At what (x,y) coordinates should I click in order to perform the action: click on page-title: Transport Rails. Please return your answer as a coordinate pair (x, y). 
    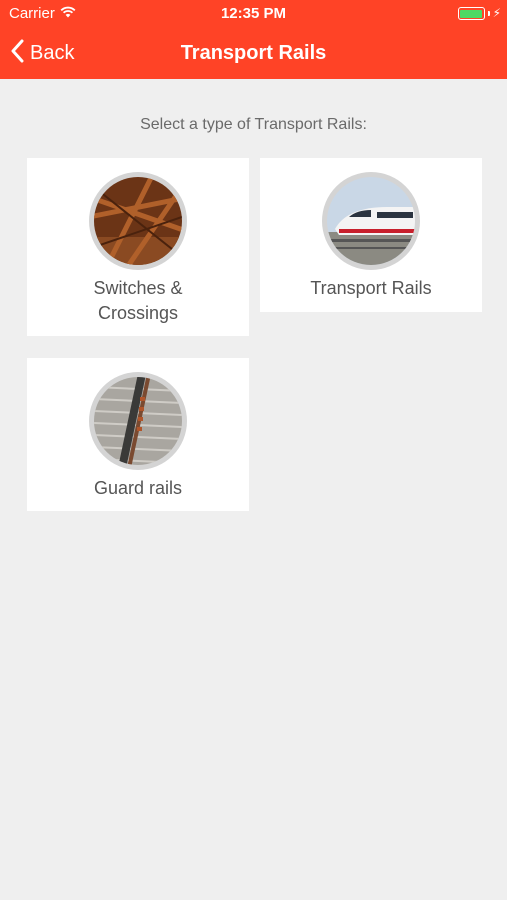
    Looking at the image, I should click on (253, 53).